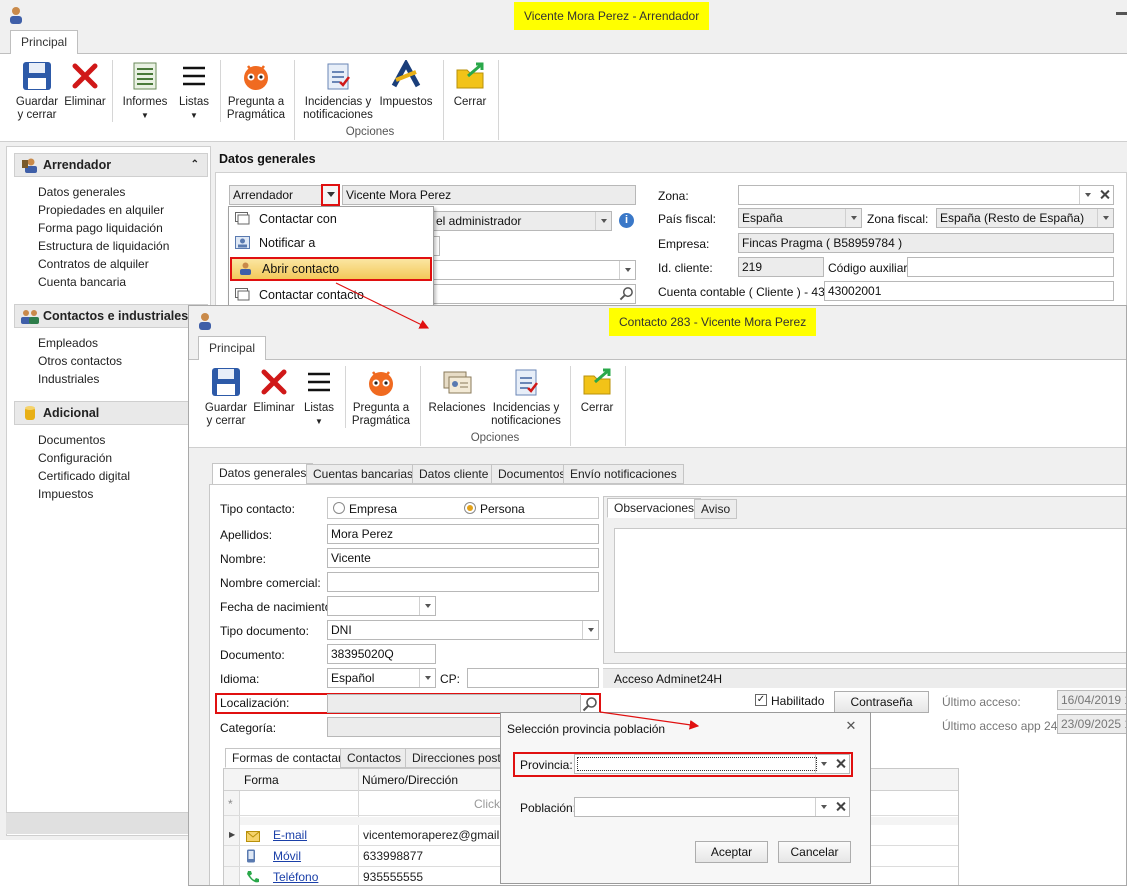 The width and height of the screenshot is (1127, 886). I want to click on main-tab-principal: Principal, so click(44, 42).